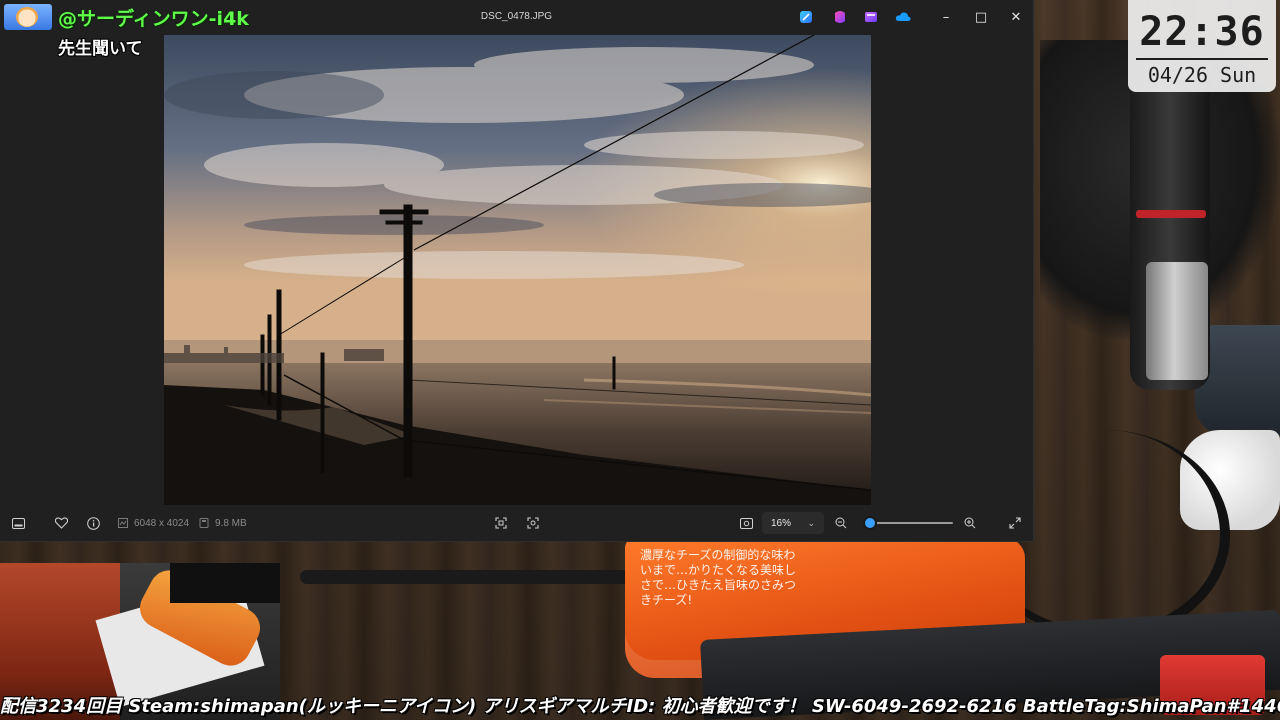 This screenshot has width=1280, height=720. What do you see at coordinates (501, 523) in the screenshot?
I see `crop-icon` at bounding box center [501, 523].